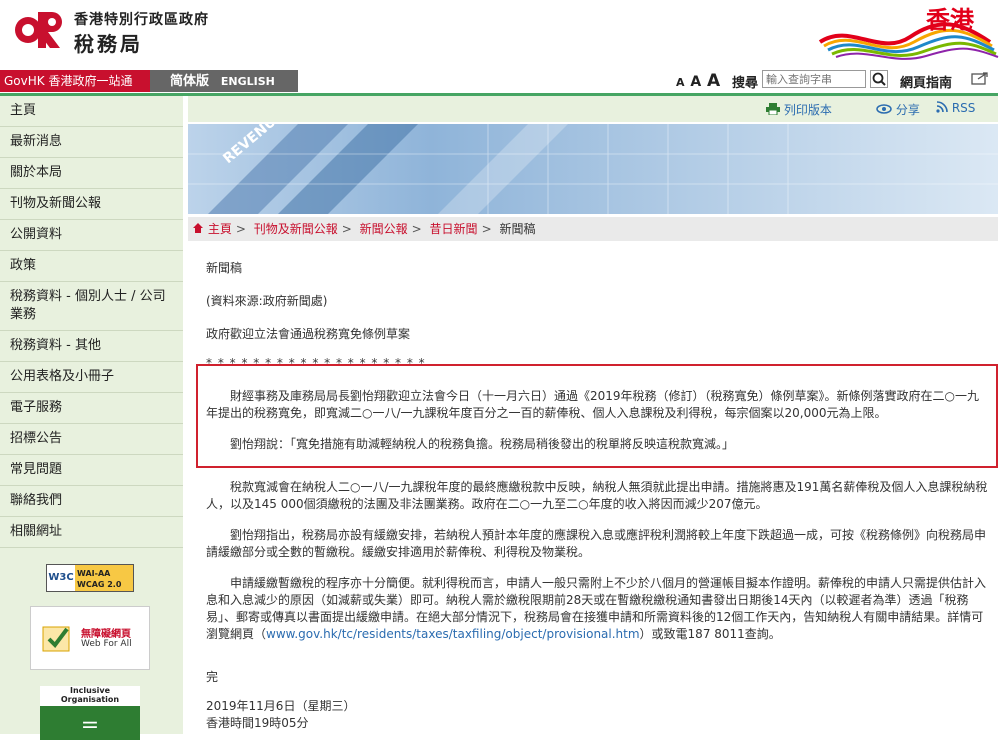 This screenshot has width=1008, height=743. I want to click on sidebar-item-latest-news: 最新消息, so click(91, 142).